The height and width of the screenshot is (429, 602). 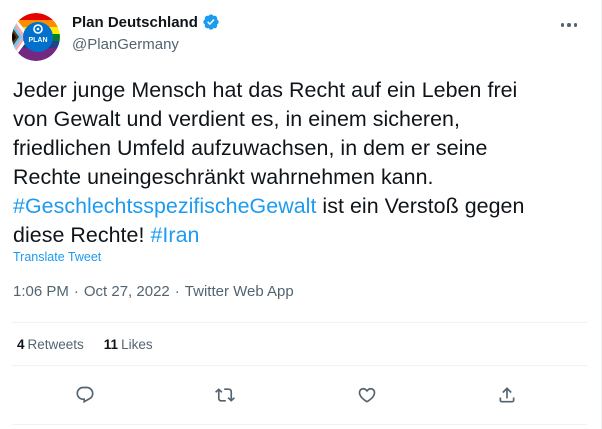 I want to click on likes-stat: 11 Likes, so click(x=128, y=344).